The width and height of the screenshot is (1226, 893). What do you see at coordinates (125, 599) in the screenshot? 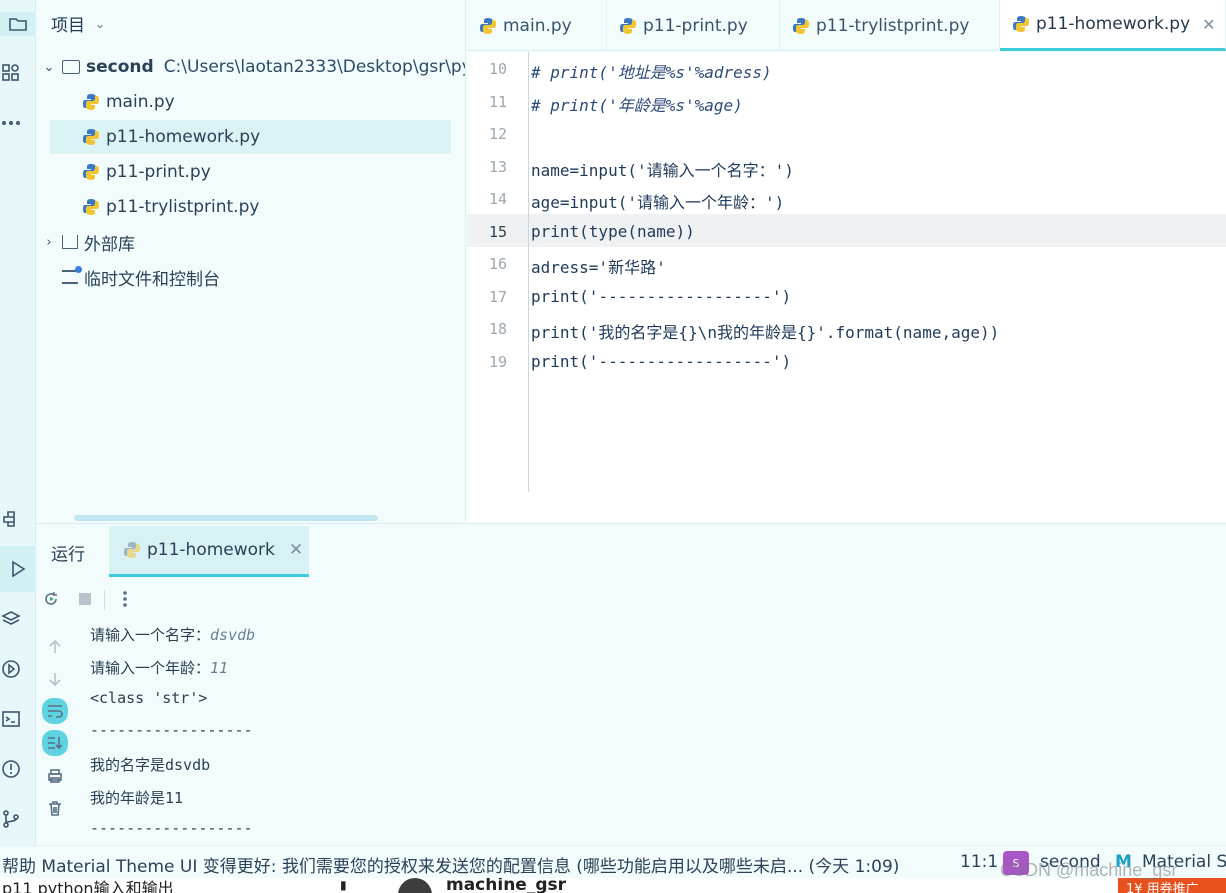
I see `more-options-icon` at bounding box center [125, 599].